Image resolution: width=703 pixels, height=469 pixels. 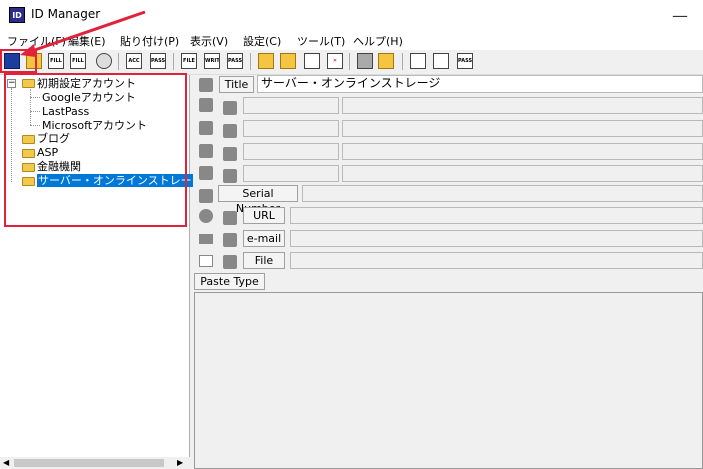 I want to click on mail-icon, so click(x=206, y=239).